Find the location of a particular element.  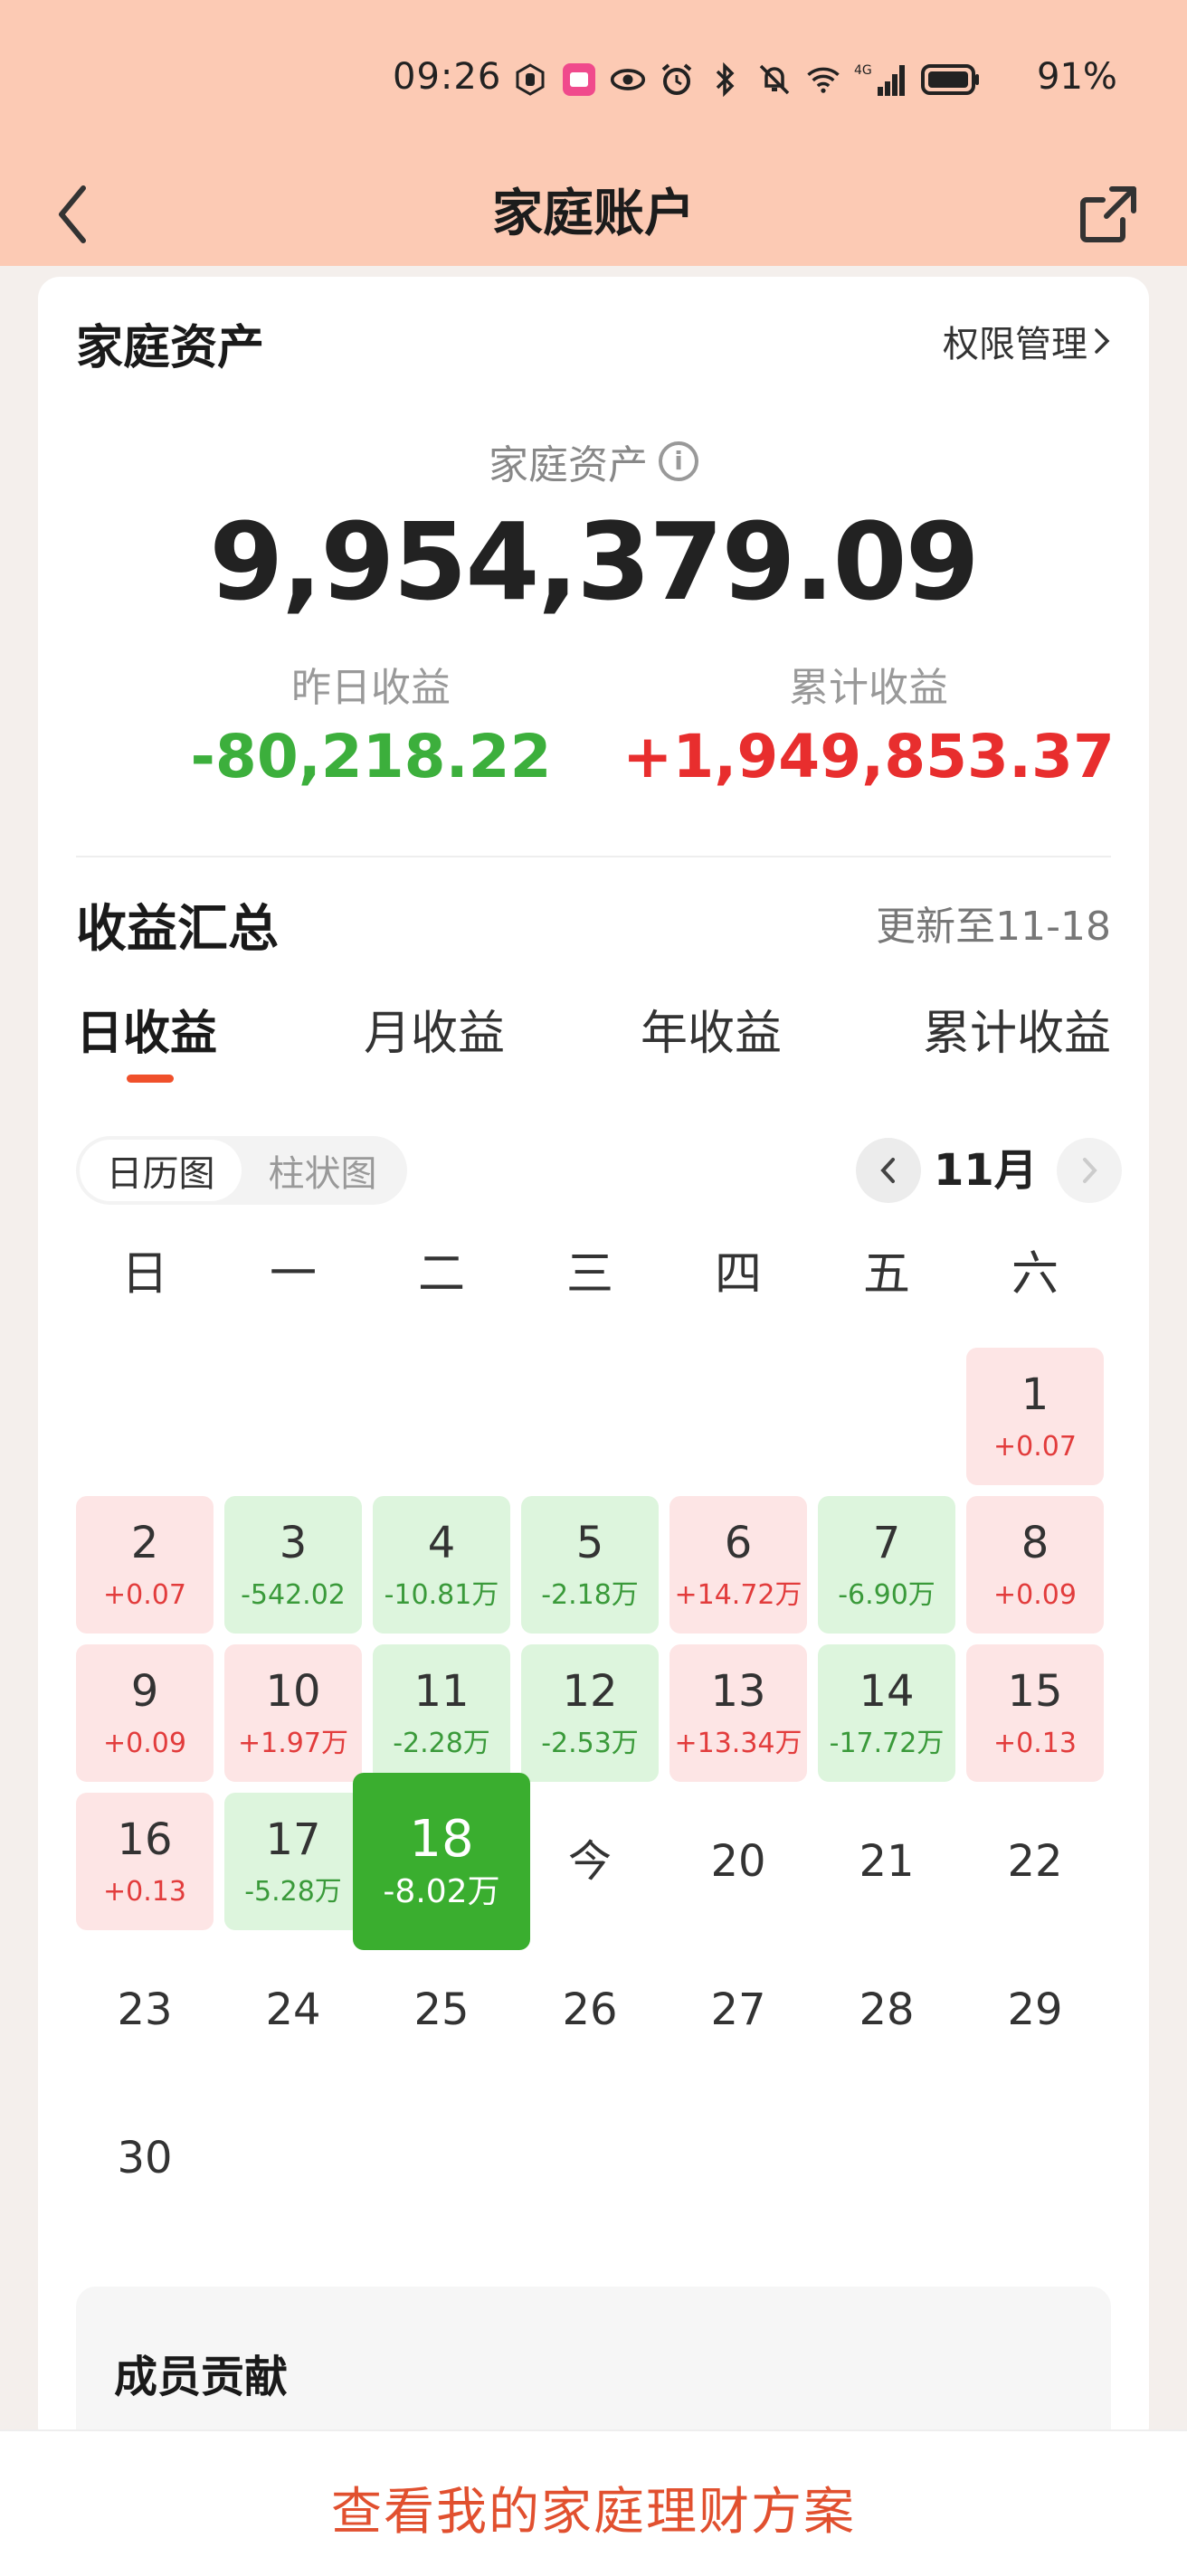

calendar-day: 24 is located at coordinates (293, 2010).